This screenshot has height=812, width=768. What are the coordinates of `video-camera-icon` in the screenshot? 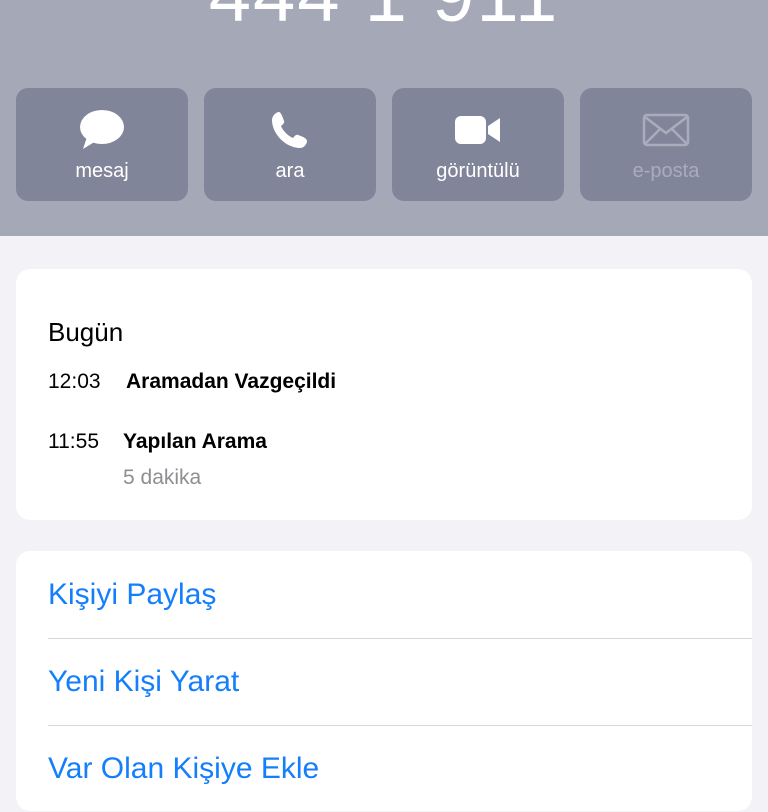 It's located at (478, 130).